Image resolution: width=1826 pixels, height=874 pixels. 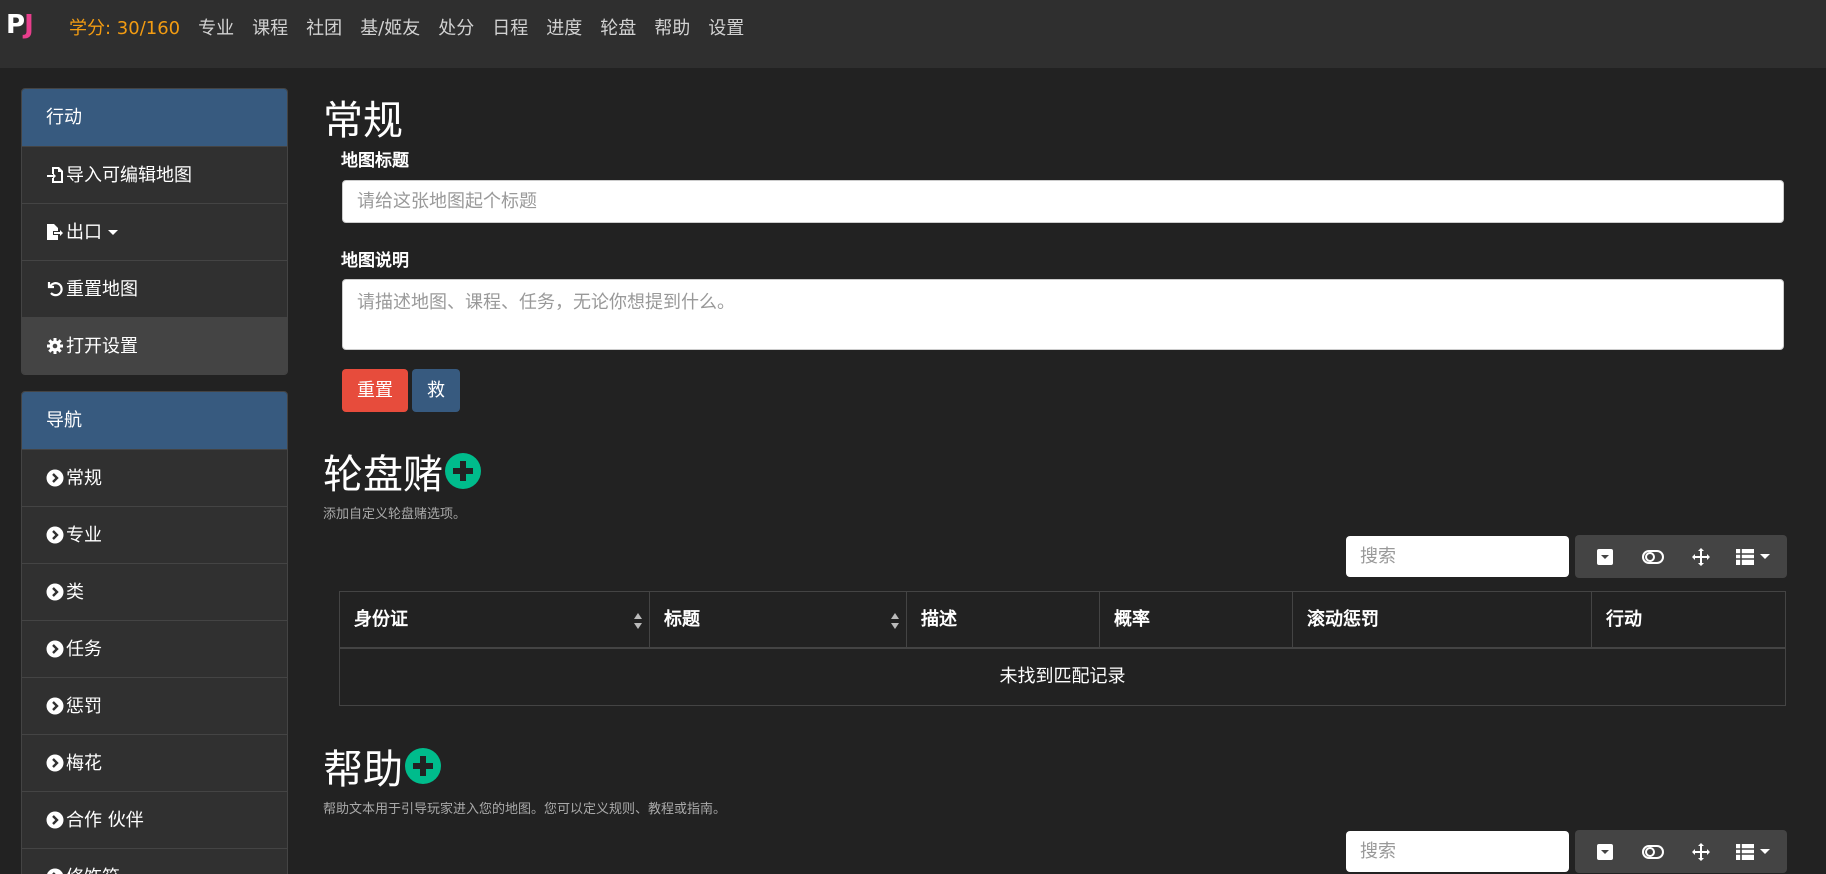 I want to click on add-help-icon, so click(x=423, y=766).